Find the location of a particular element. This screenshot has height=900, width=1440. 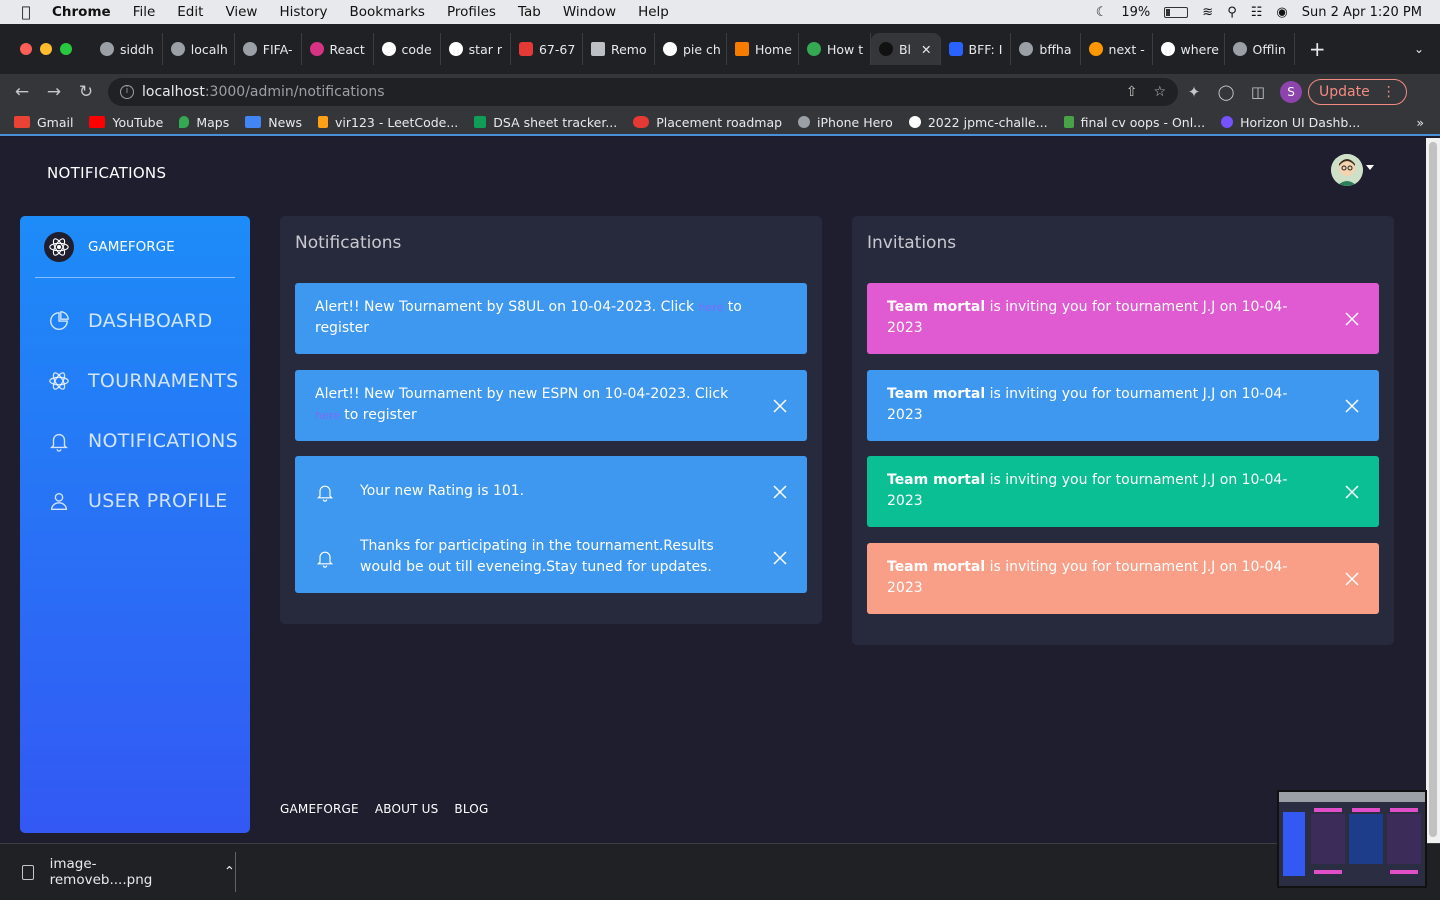

page-scrollbar is located at coordinates (1433, 490).